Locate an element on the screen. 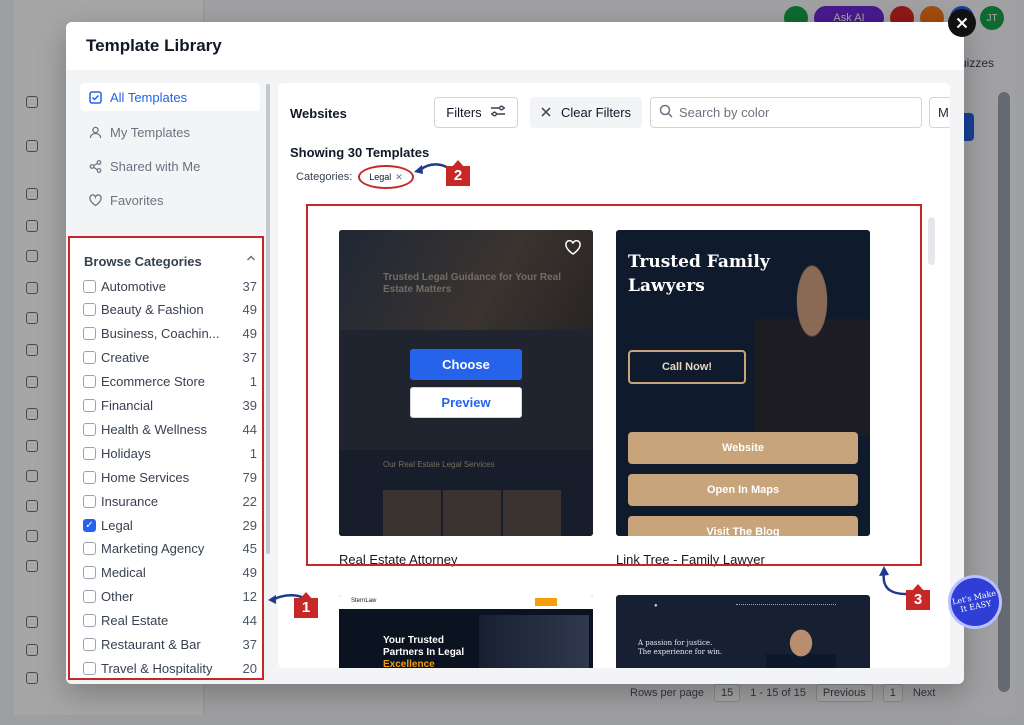 Image resolution: width=1024 pixels, height=725 pixels. nav-my-templates: My Templates is located at coordinates (170, 132).